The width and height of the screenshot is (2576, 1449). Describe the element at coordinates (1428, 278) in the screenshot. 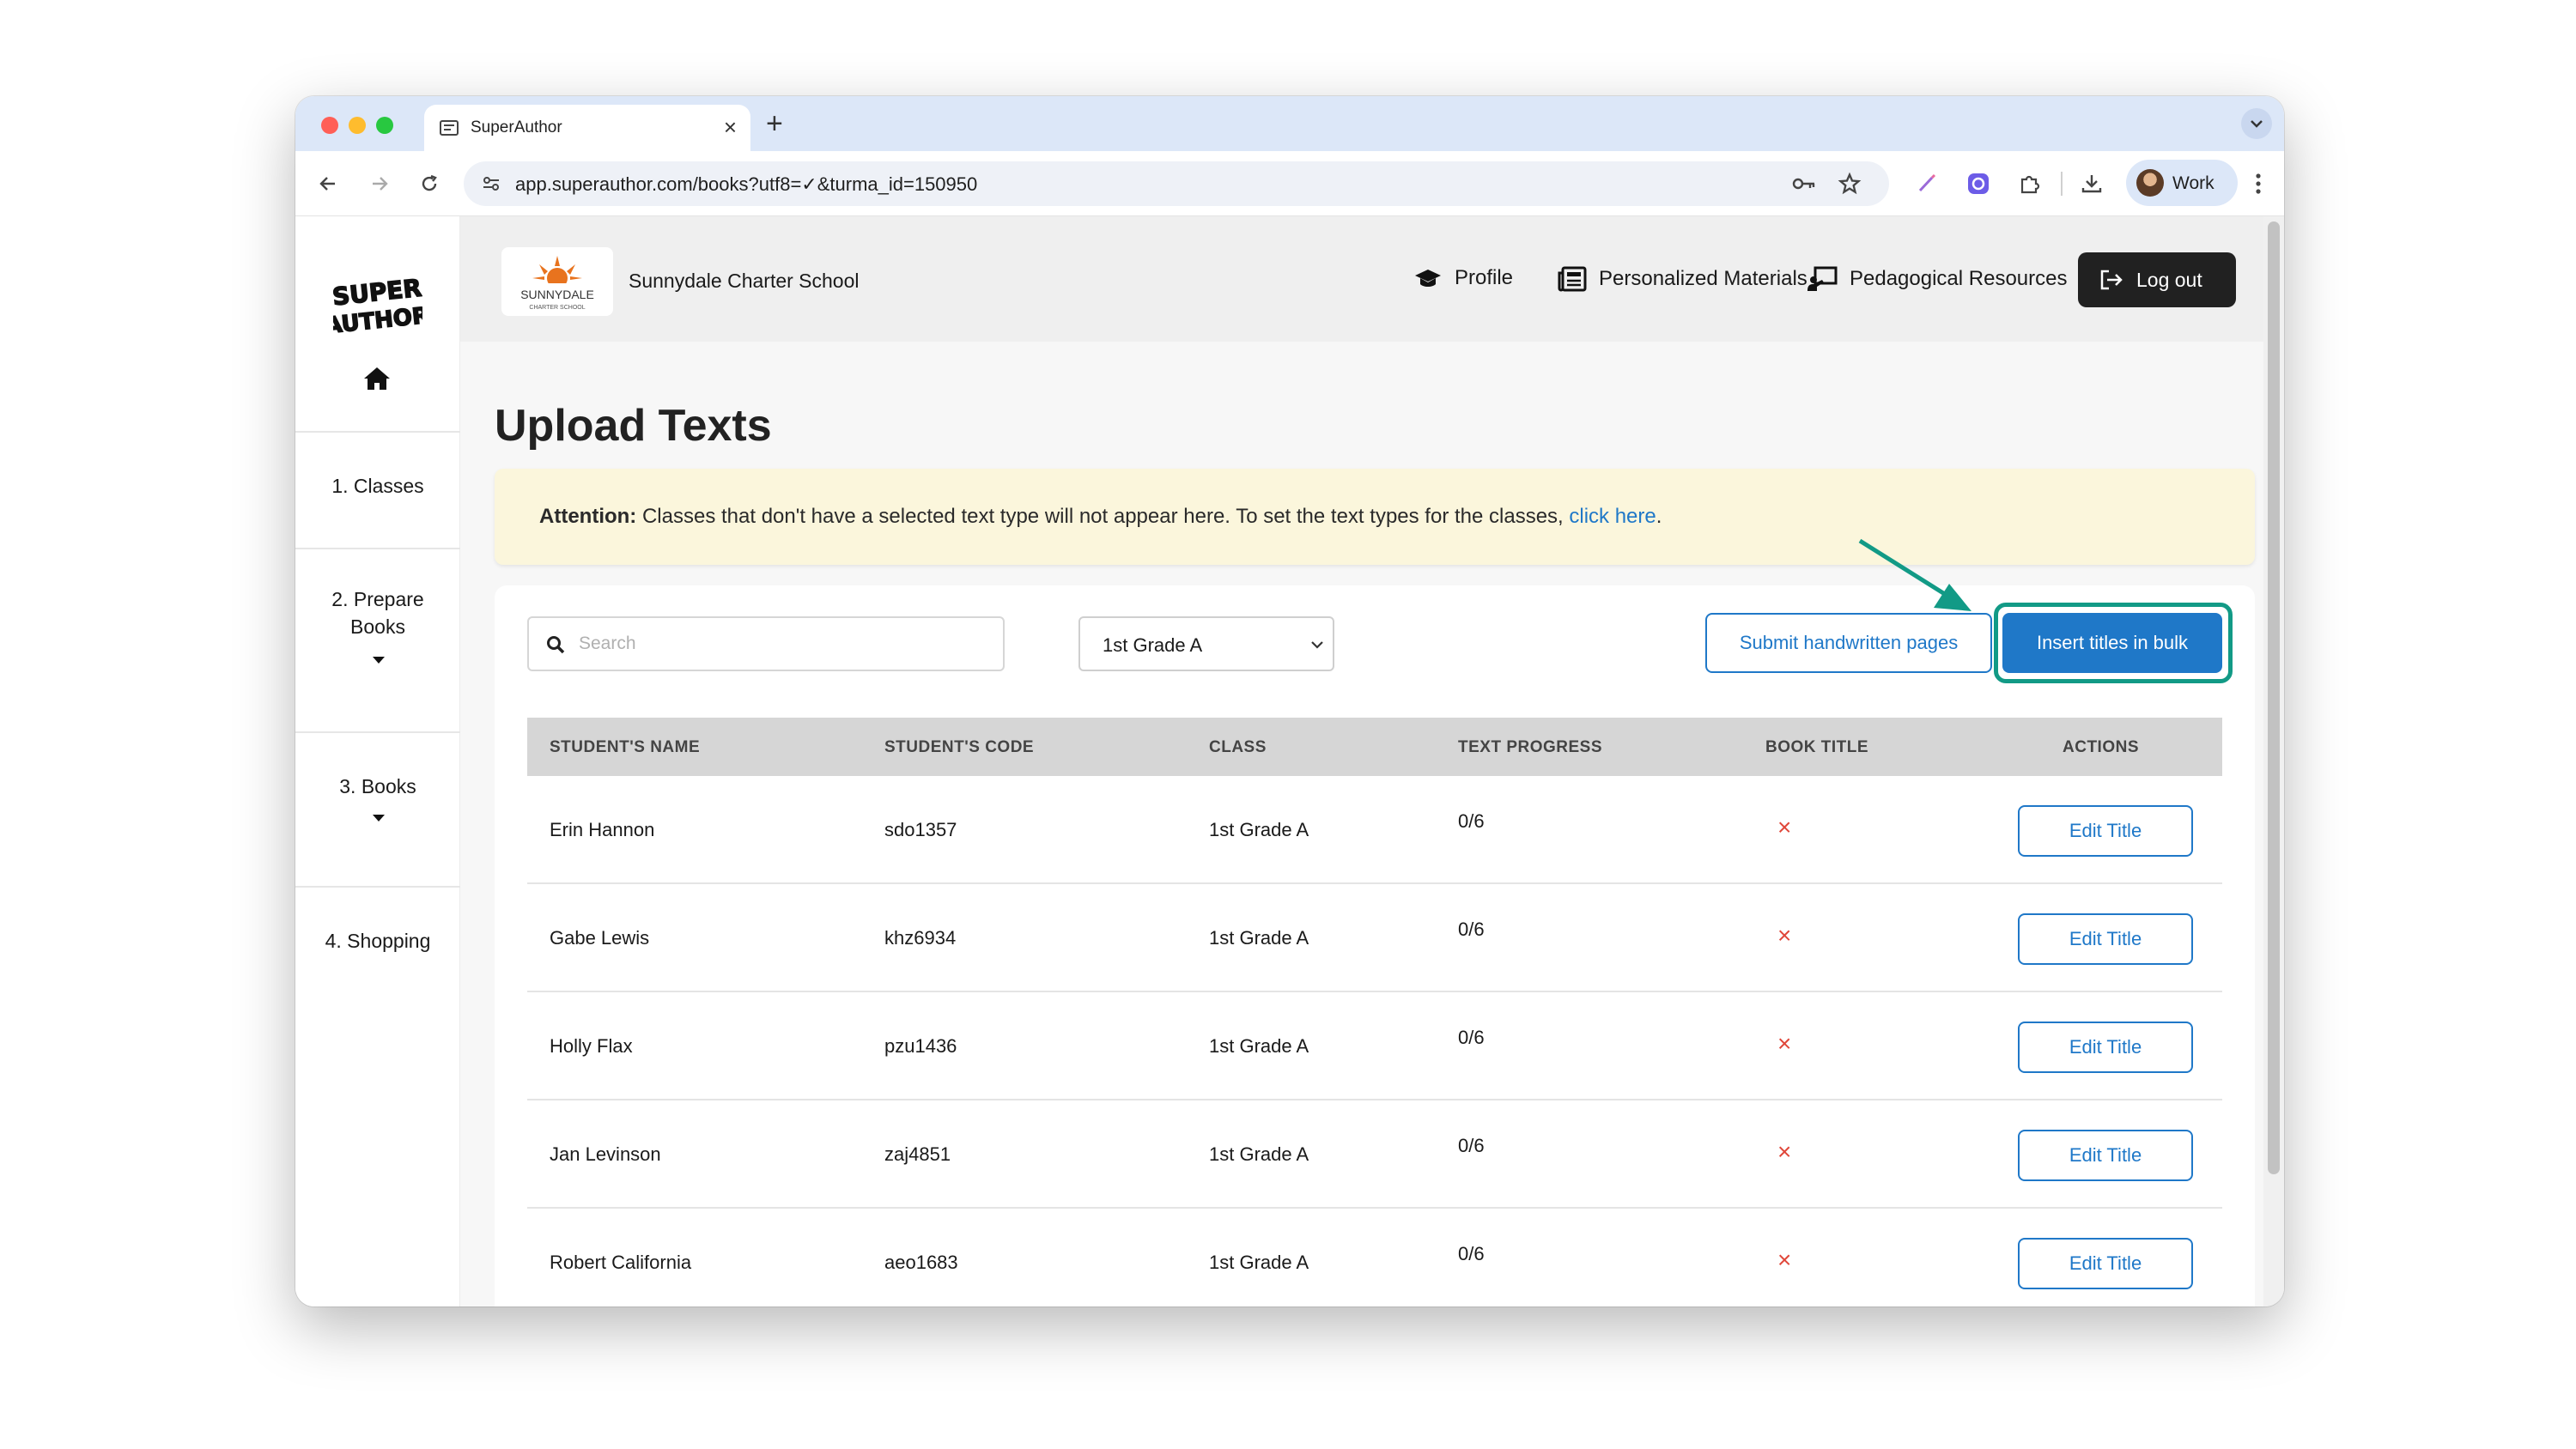

I see `graduation-cap-icon` at that location.